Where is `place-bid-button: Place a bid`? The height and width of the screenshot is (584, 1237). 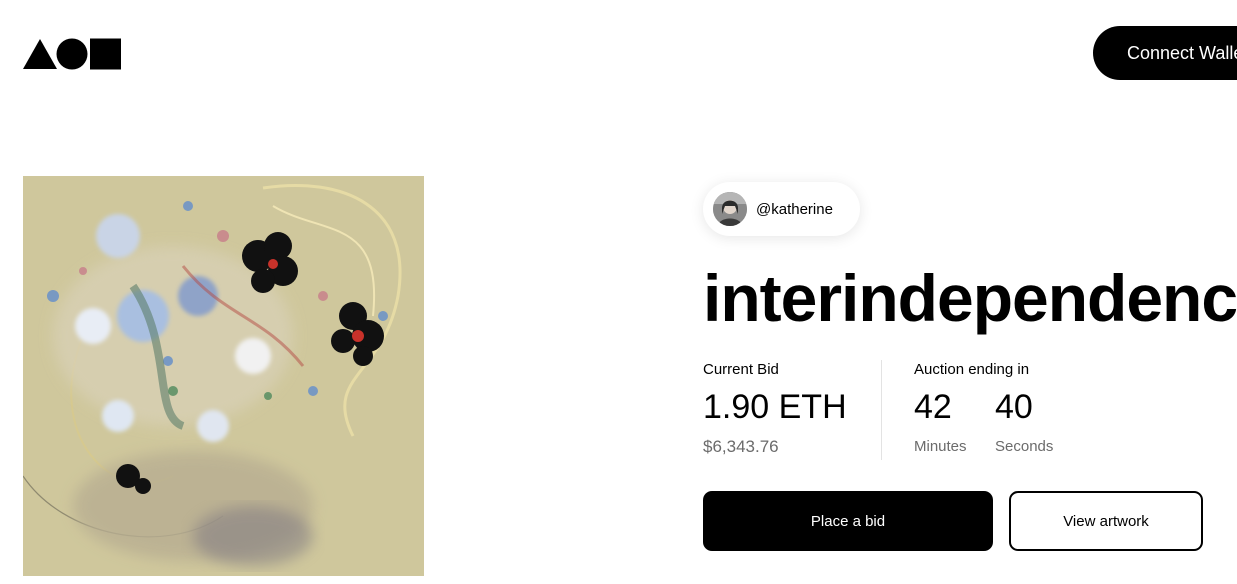 place-bid-button: Place a bid is located at coordinates (848, 521).